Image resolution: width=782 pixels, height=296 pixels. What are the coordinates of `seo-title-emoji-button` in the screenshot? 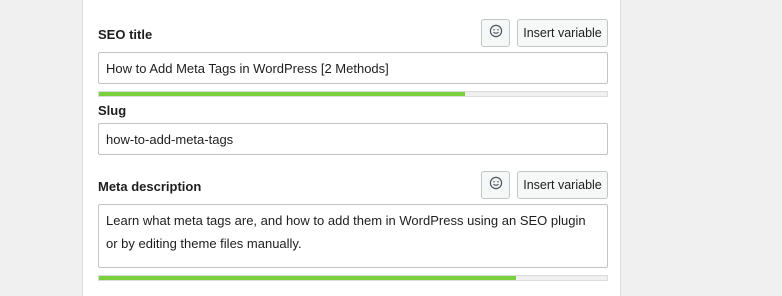 It's located at (495, 33).